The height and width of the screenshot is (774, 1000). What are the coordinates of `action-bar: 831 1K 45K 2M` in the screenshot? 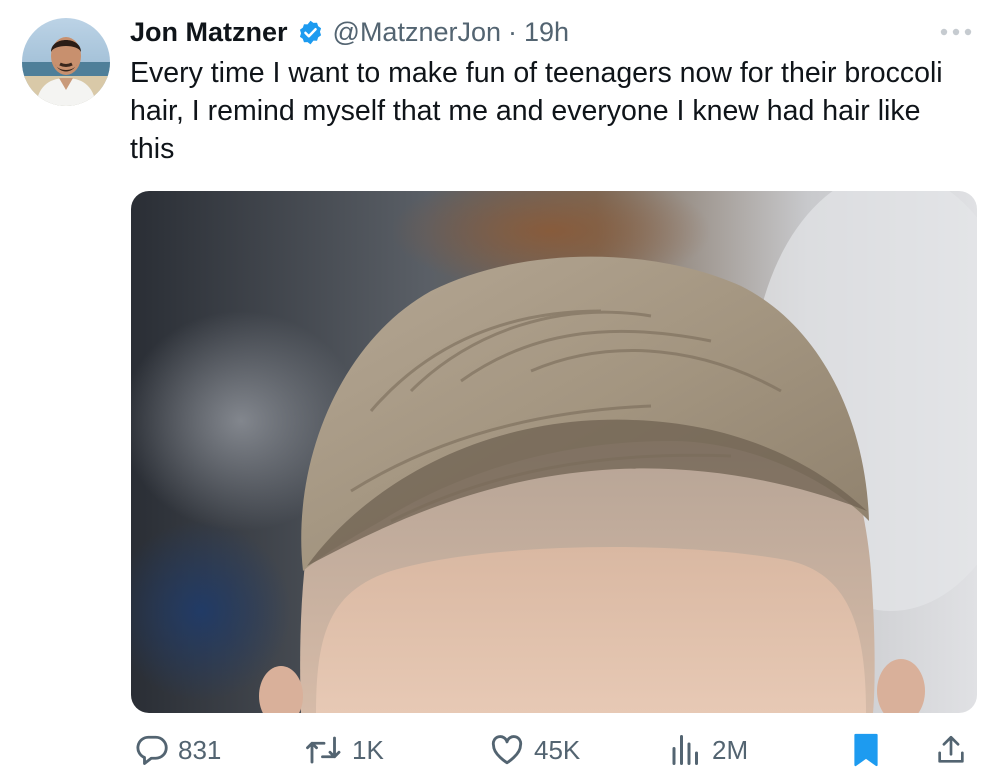 It's located at (500, 750).